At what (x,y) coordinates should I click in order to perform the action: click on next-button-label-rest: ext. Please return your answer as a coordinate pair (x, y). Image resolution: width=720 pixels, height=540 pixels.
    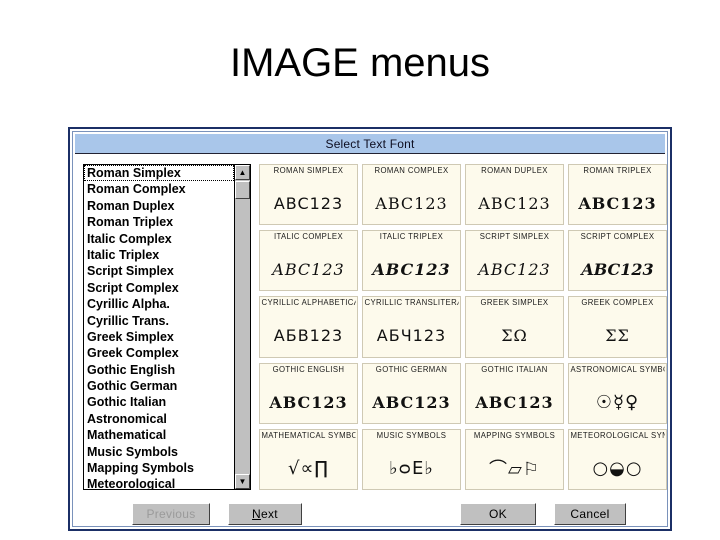
    Looking at the image, I should click on (269, 514).